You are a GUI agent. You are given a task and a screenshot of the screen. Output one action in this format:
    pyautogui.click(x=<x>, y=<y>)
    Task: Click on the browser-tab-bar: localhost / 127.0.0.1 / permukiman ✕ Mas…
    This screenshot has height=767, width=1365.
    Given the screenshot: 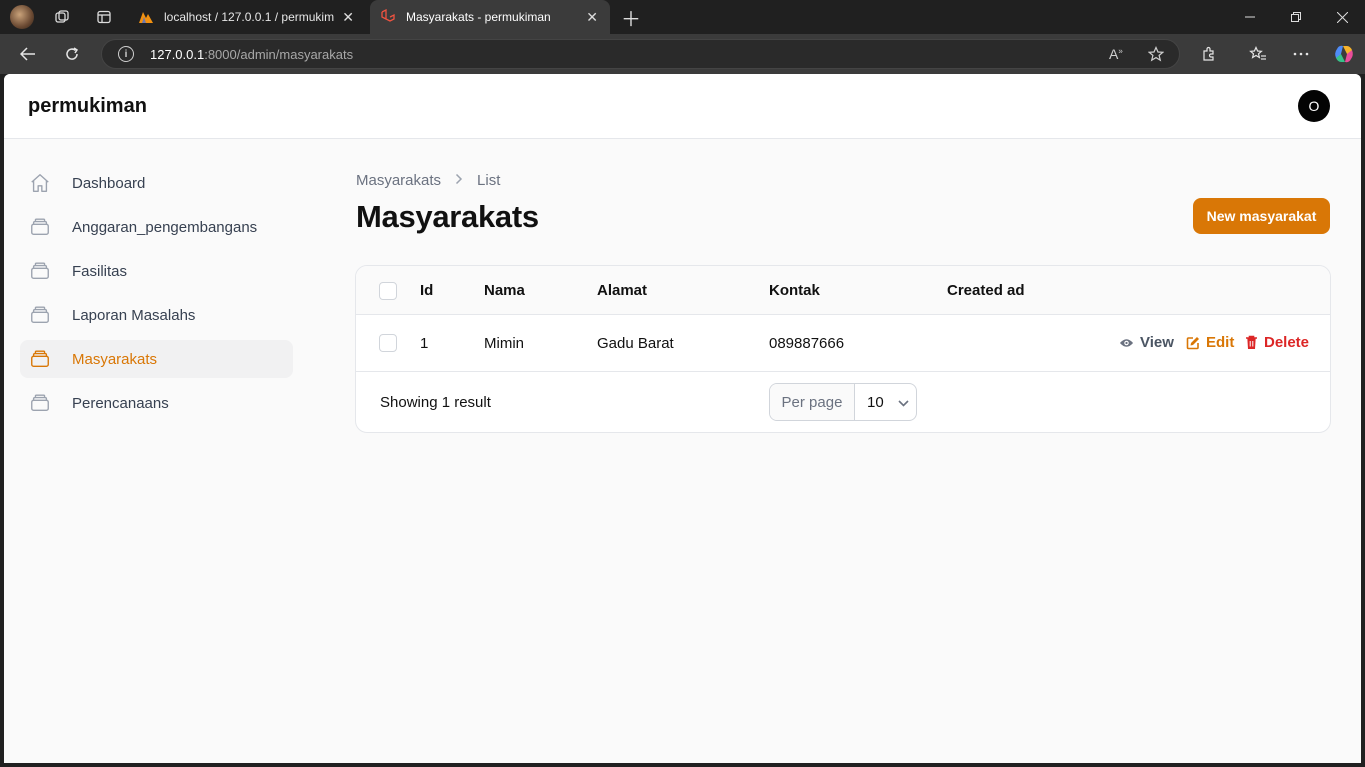 What is the action you would take?
    pyautogui.click(x=682, y=17)
    